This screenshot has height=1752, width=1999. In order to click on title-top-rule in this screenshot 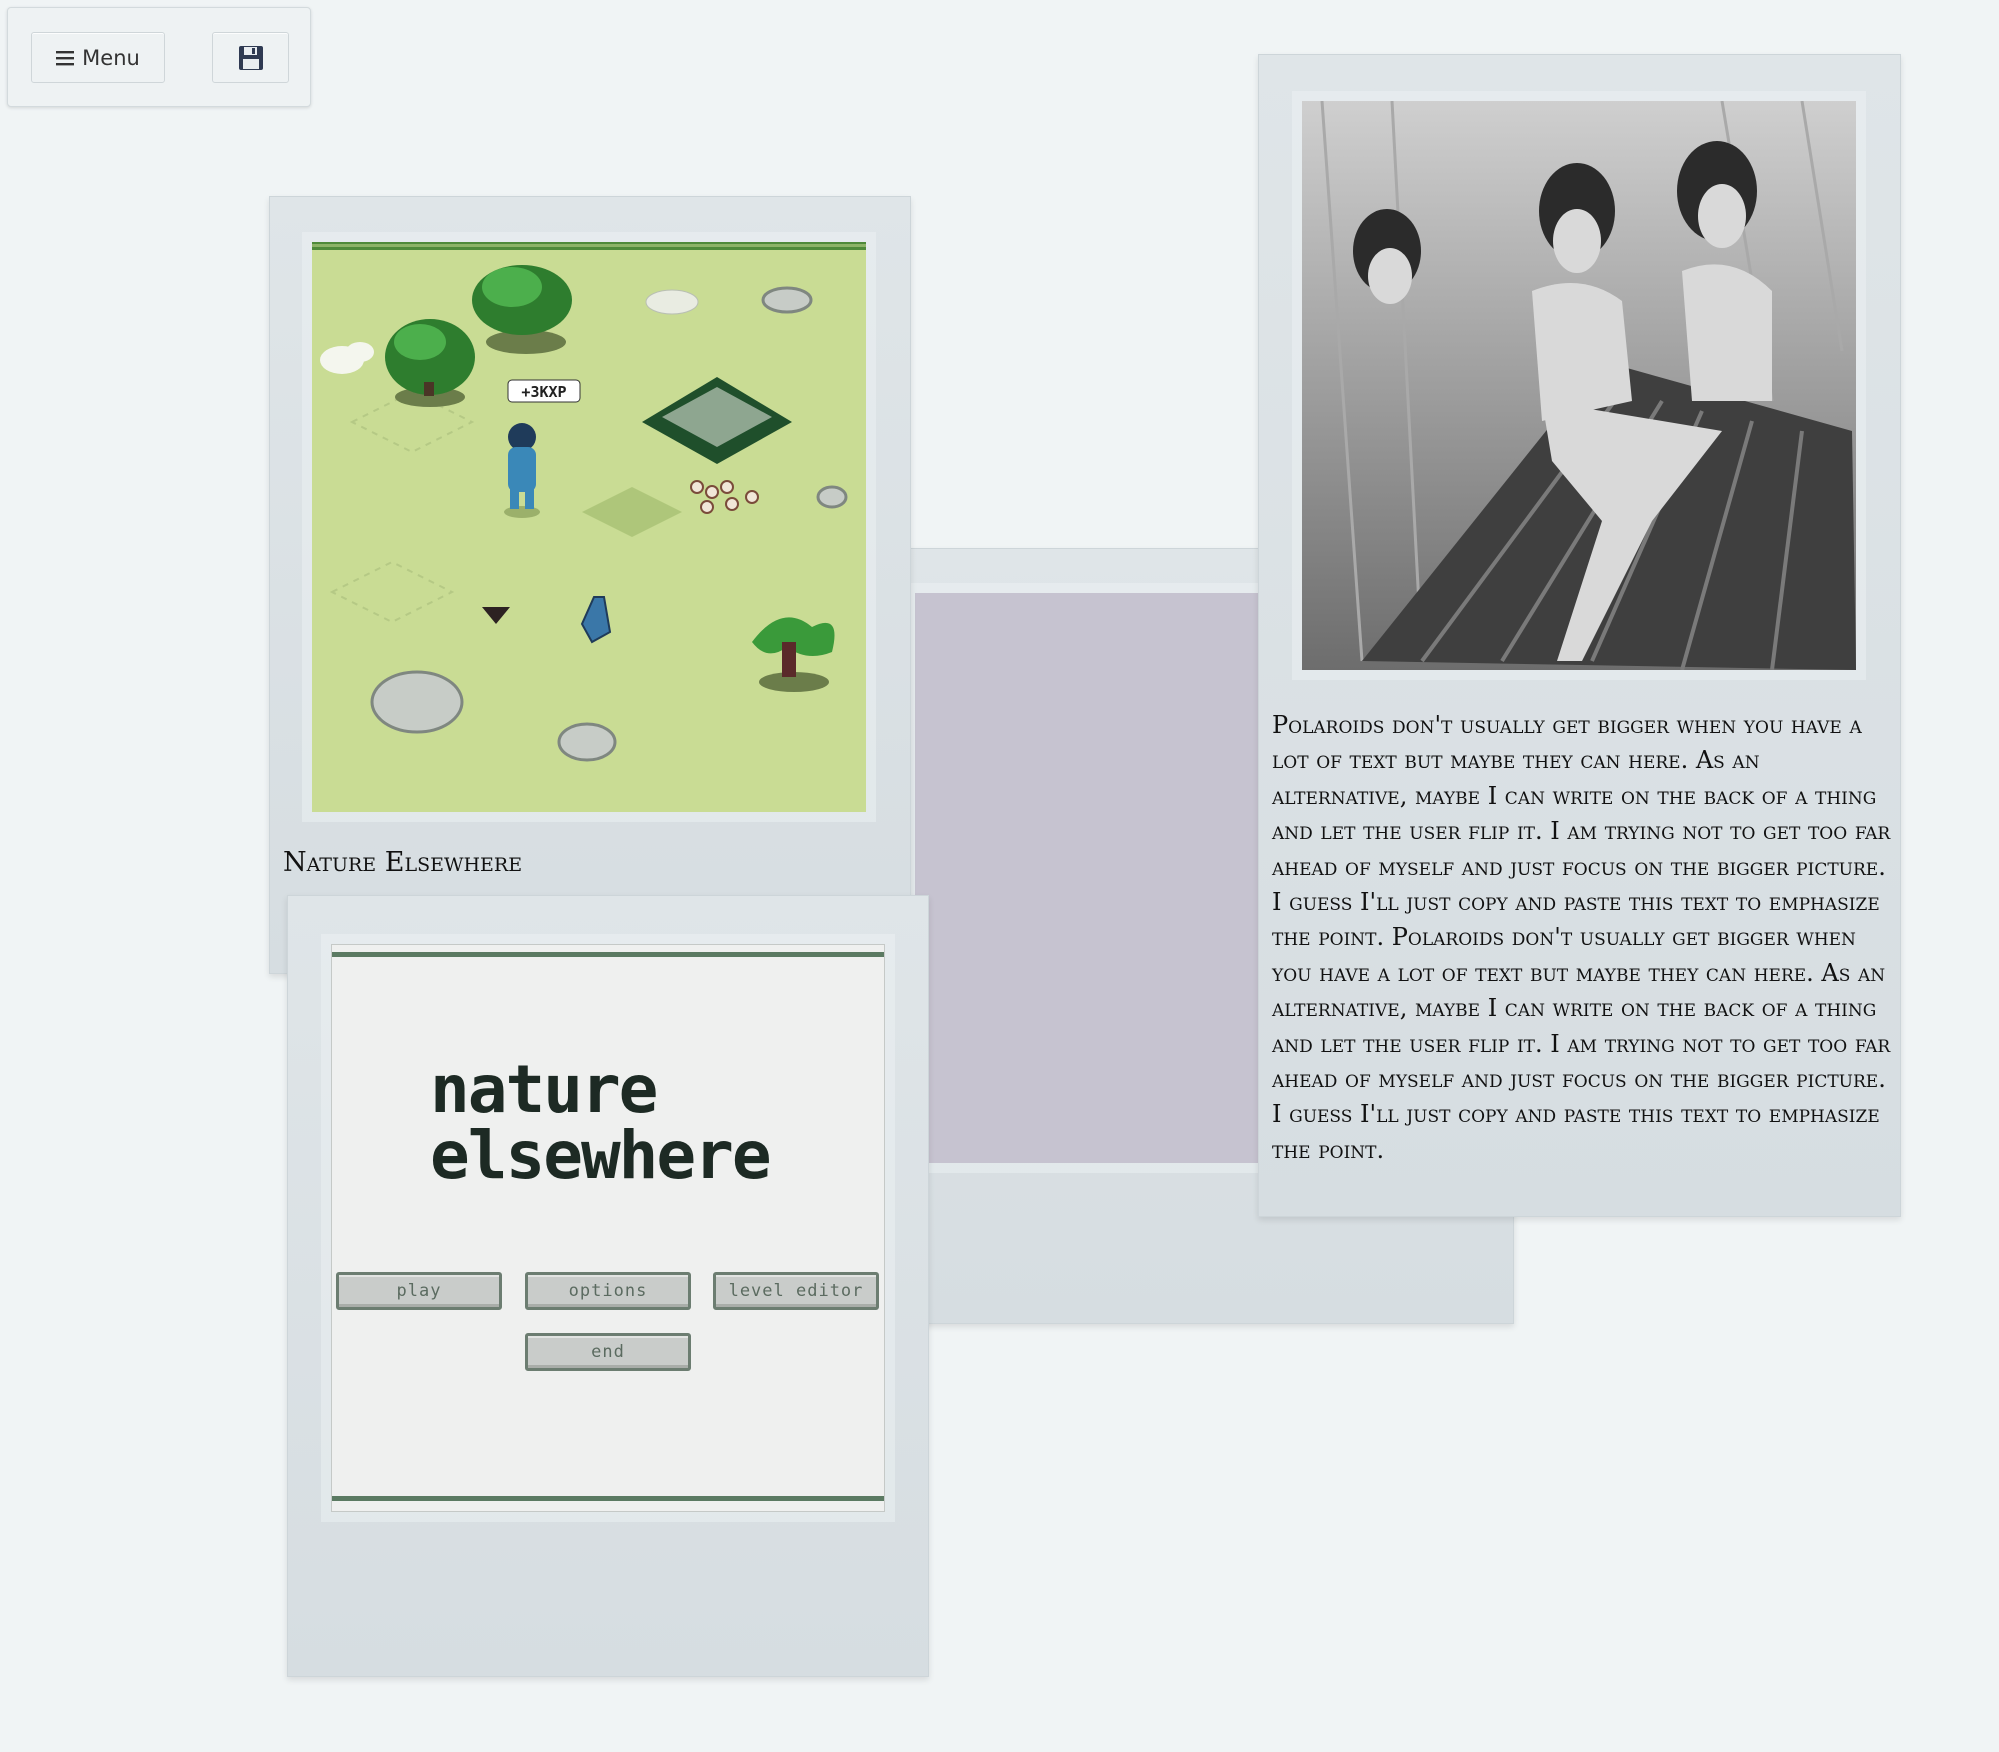, I will do `click(608, 954)`.